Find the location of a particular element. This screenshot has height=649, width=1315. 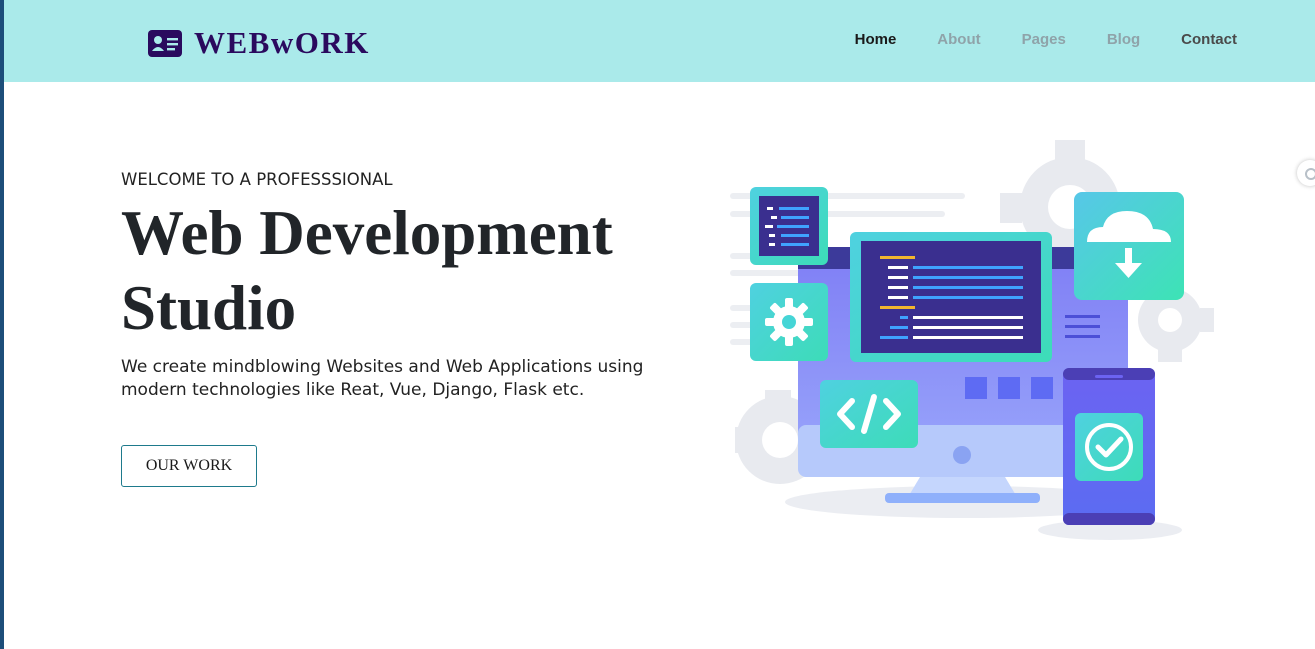

left-edge-bar is located at coordinates (2, 324).